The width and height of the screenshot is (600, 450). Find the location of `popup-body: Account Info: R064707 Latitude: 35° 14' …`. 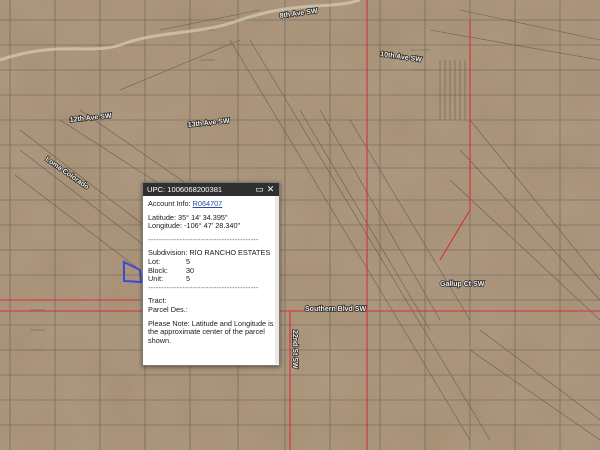

popup-body: Account Info: R064707 Latitude: 35° 14' … is located at coordinates (211, 280).